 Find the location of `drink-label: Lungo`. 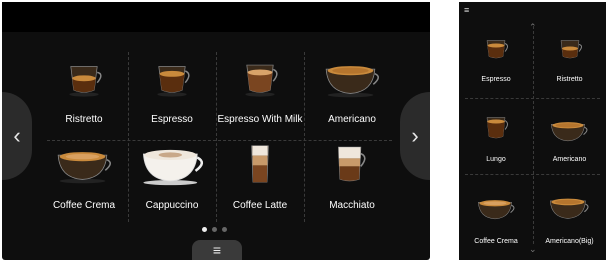

drink-label: Lungo is located at coordinates (496, 159).